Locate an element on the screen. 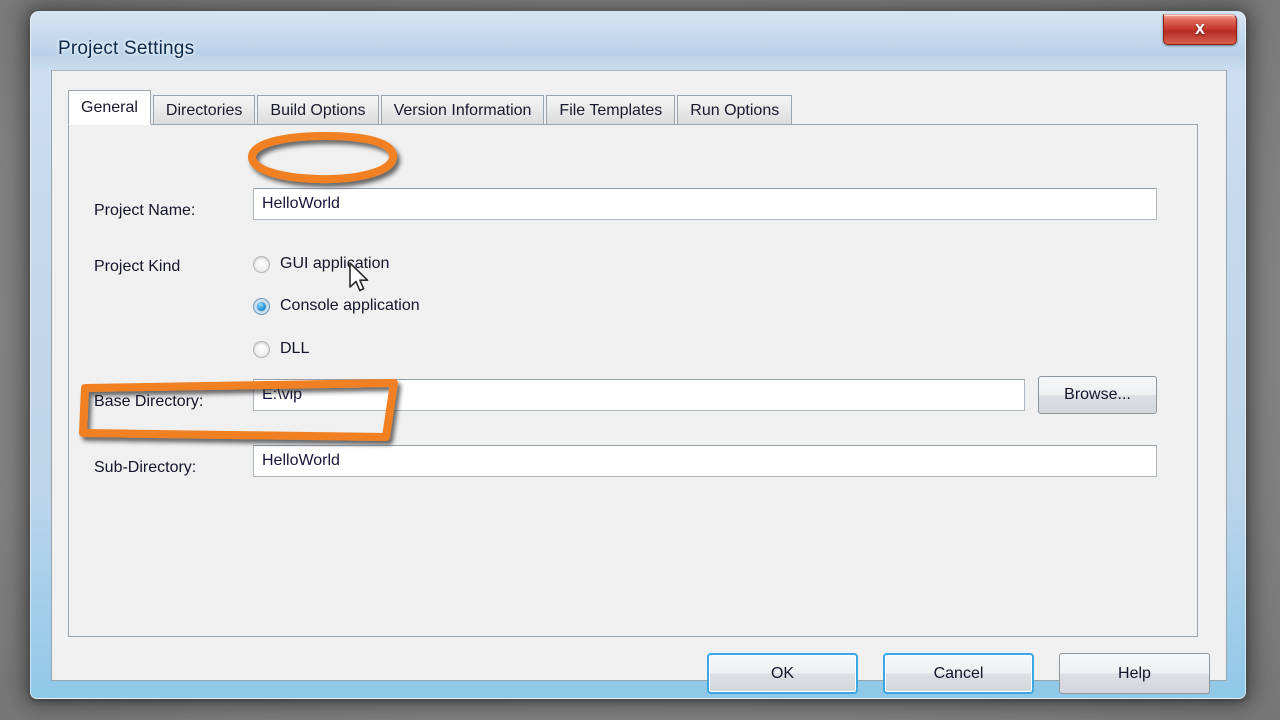  radio-console-application: Console application is located at coordinates (336, 306).